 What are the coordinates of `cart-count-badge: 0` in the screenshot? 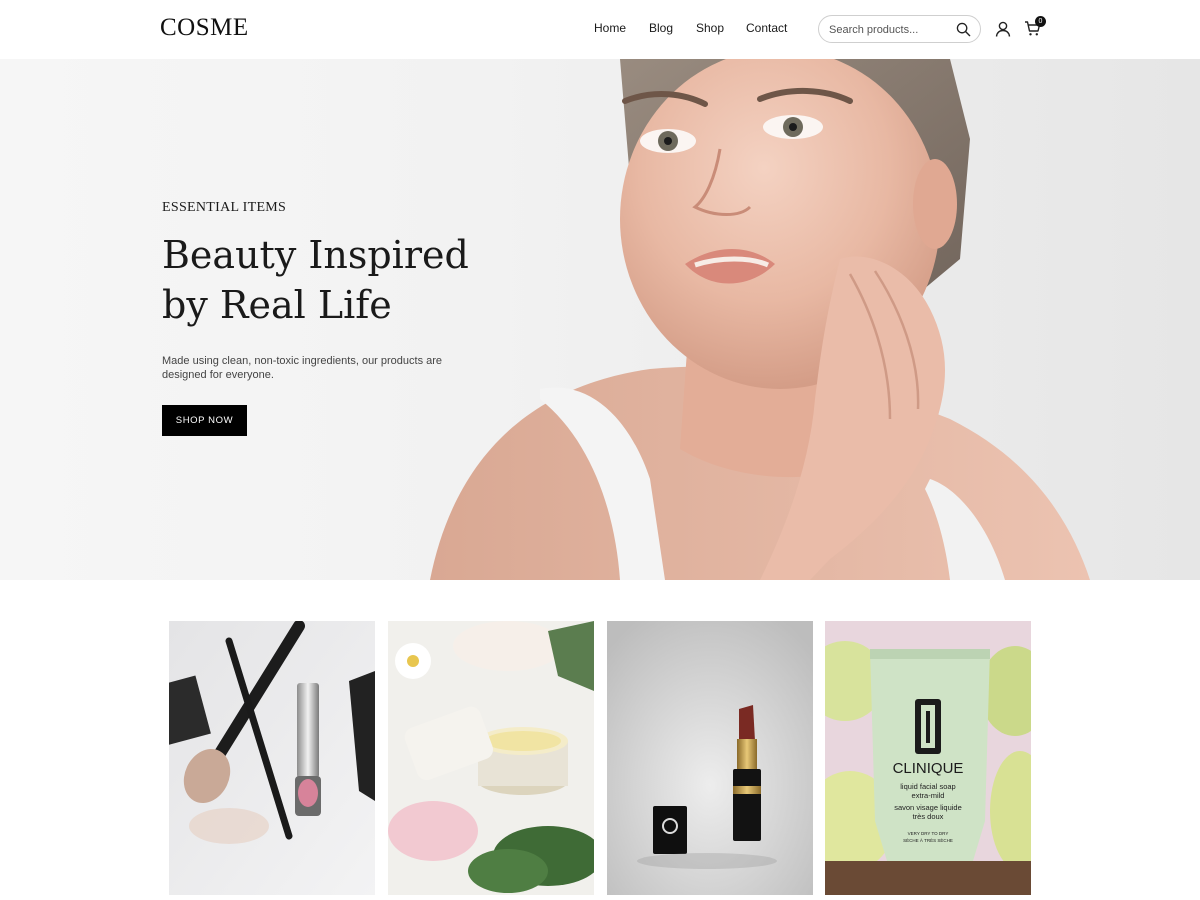 It's located at (1040, 21).